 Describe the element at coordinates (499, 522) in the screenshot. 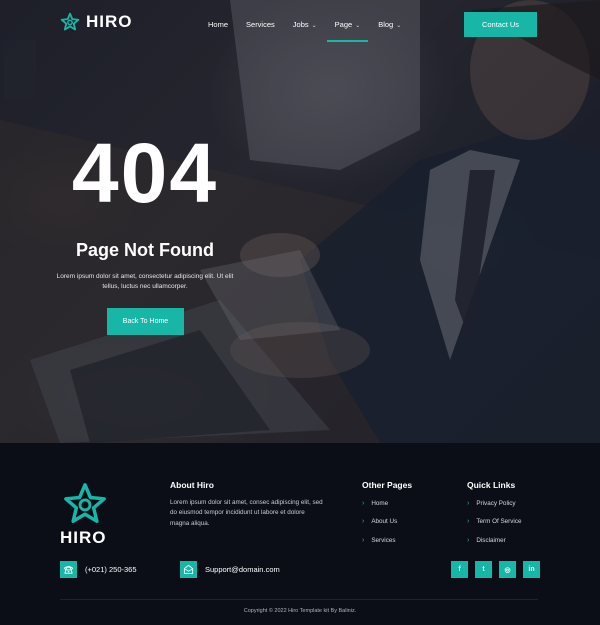

I see `footer-link-label: Term Of Service` at that location.